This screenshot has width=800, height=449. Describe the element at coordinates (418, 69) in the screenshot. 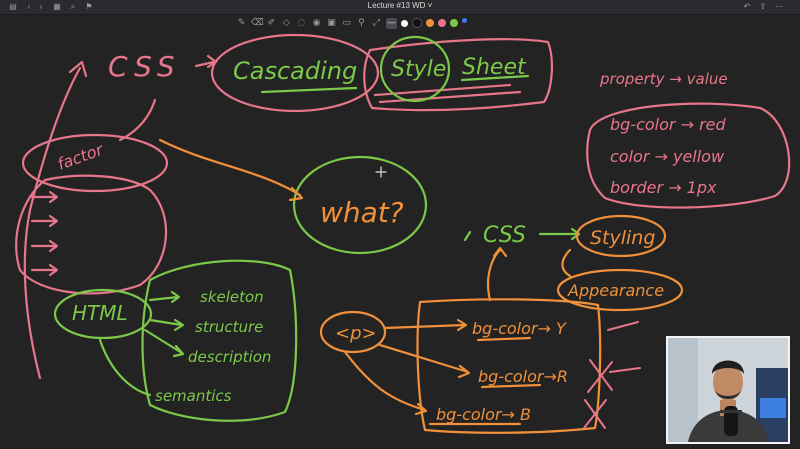

I see `style-label: Style` at that location.